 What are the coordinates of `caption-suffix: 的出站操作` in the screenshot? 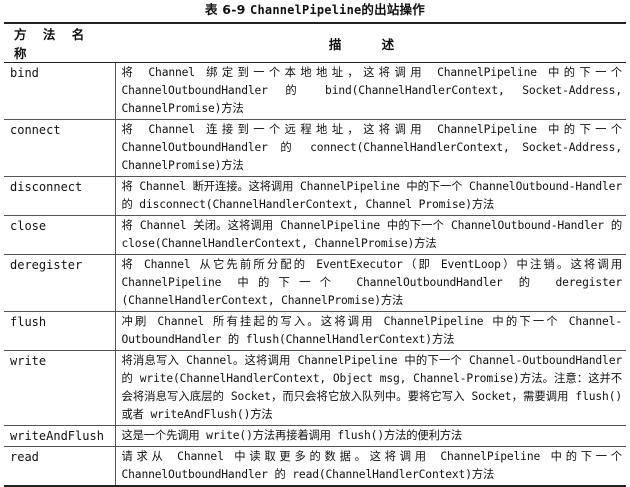 It's located at (393, 9).